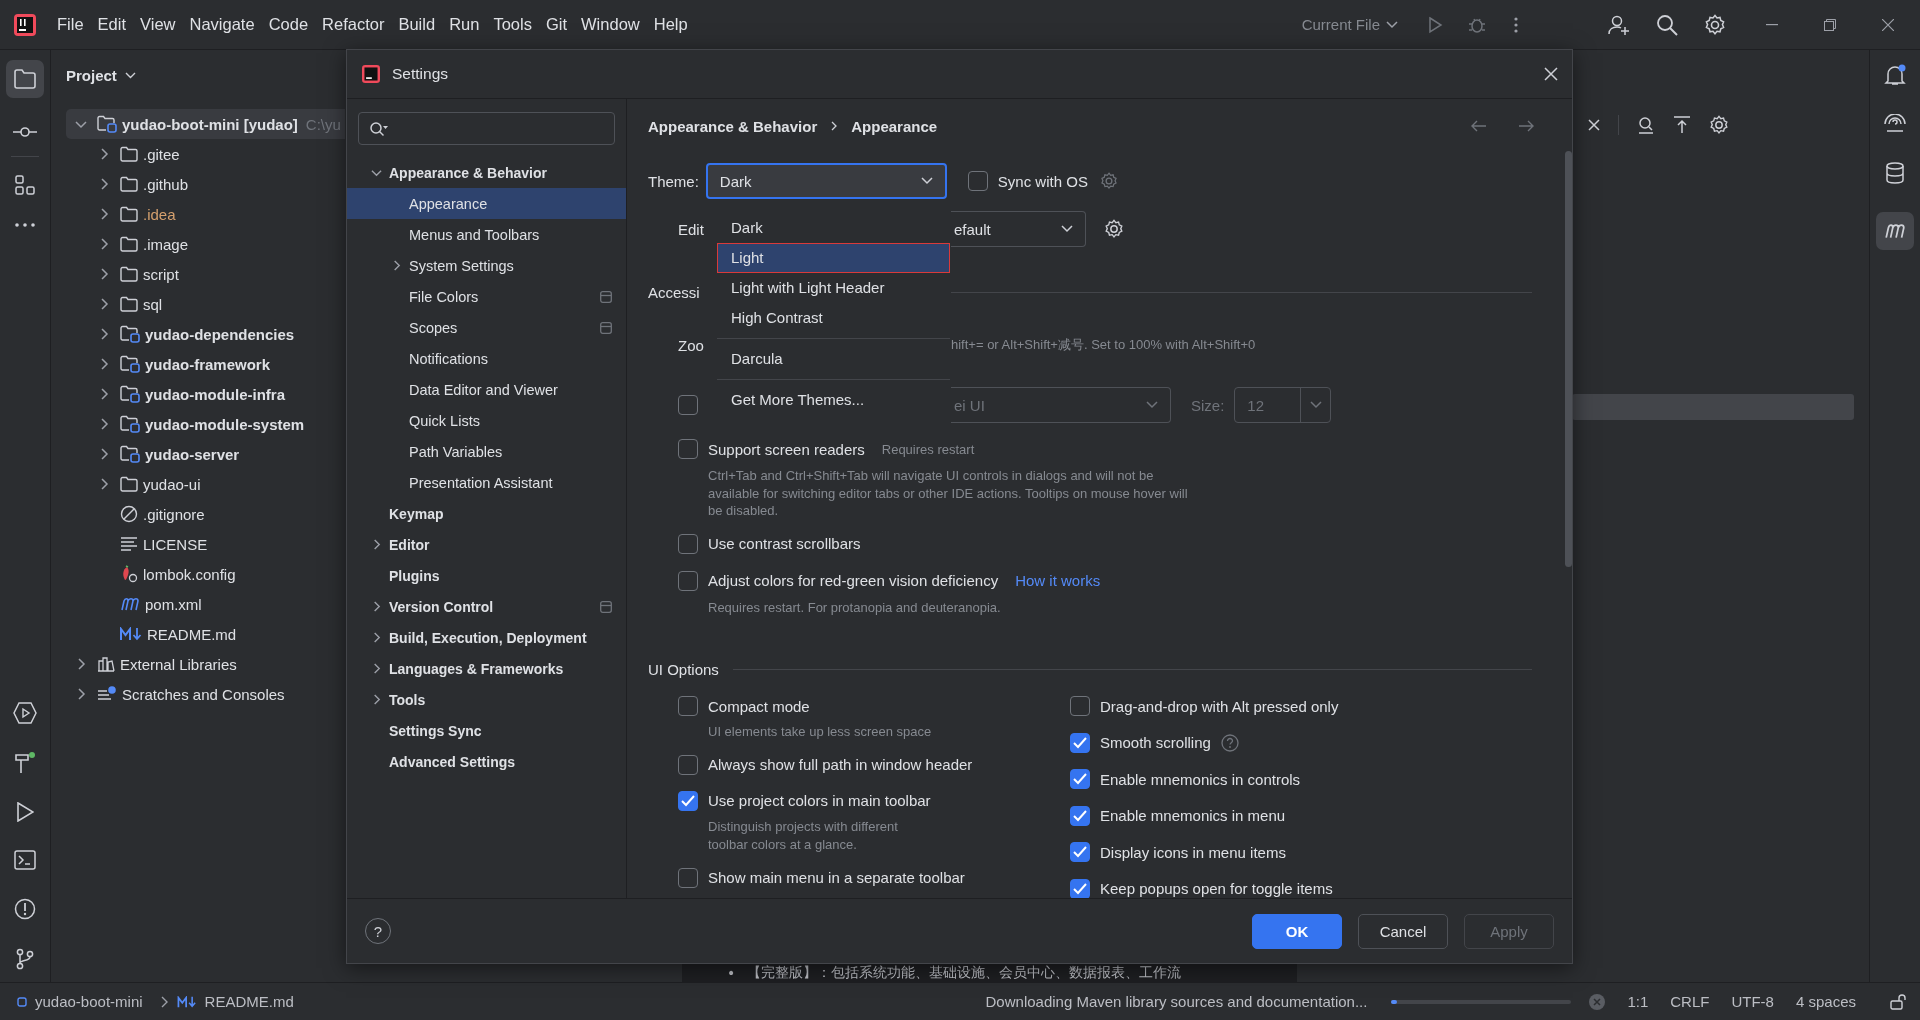  What do you see at coordinates (25, 909) in the screenshot?
I see `problems-icon` at bounding box center [25, 909].